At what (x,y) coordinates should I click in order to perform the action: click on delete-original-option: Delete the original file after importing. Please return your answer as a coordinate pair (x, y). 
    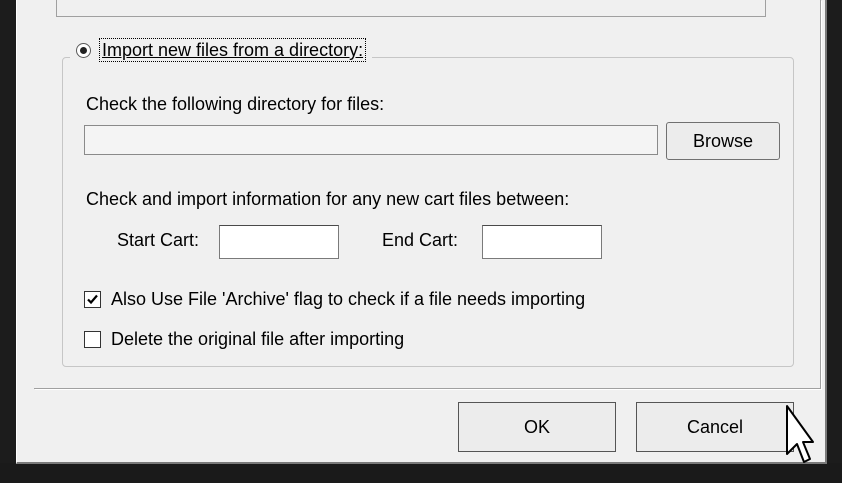
    Looking at the image, I should click on (244, 339).